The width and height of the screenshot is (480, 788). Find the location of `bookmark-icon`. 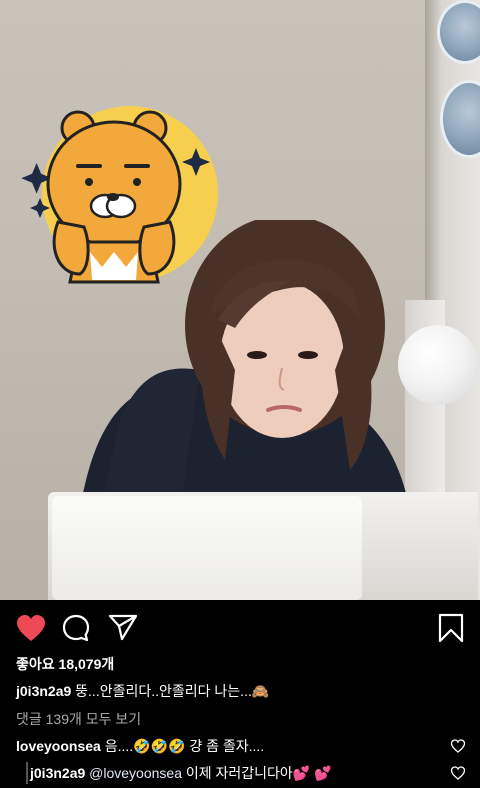

bookmark-icon is located at coordinates (451, 628).